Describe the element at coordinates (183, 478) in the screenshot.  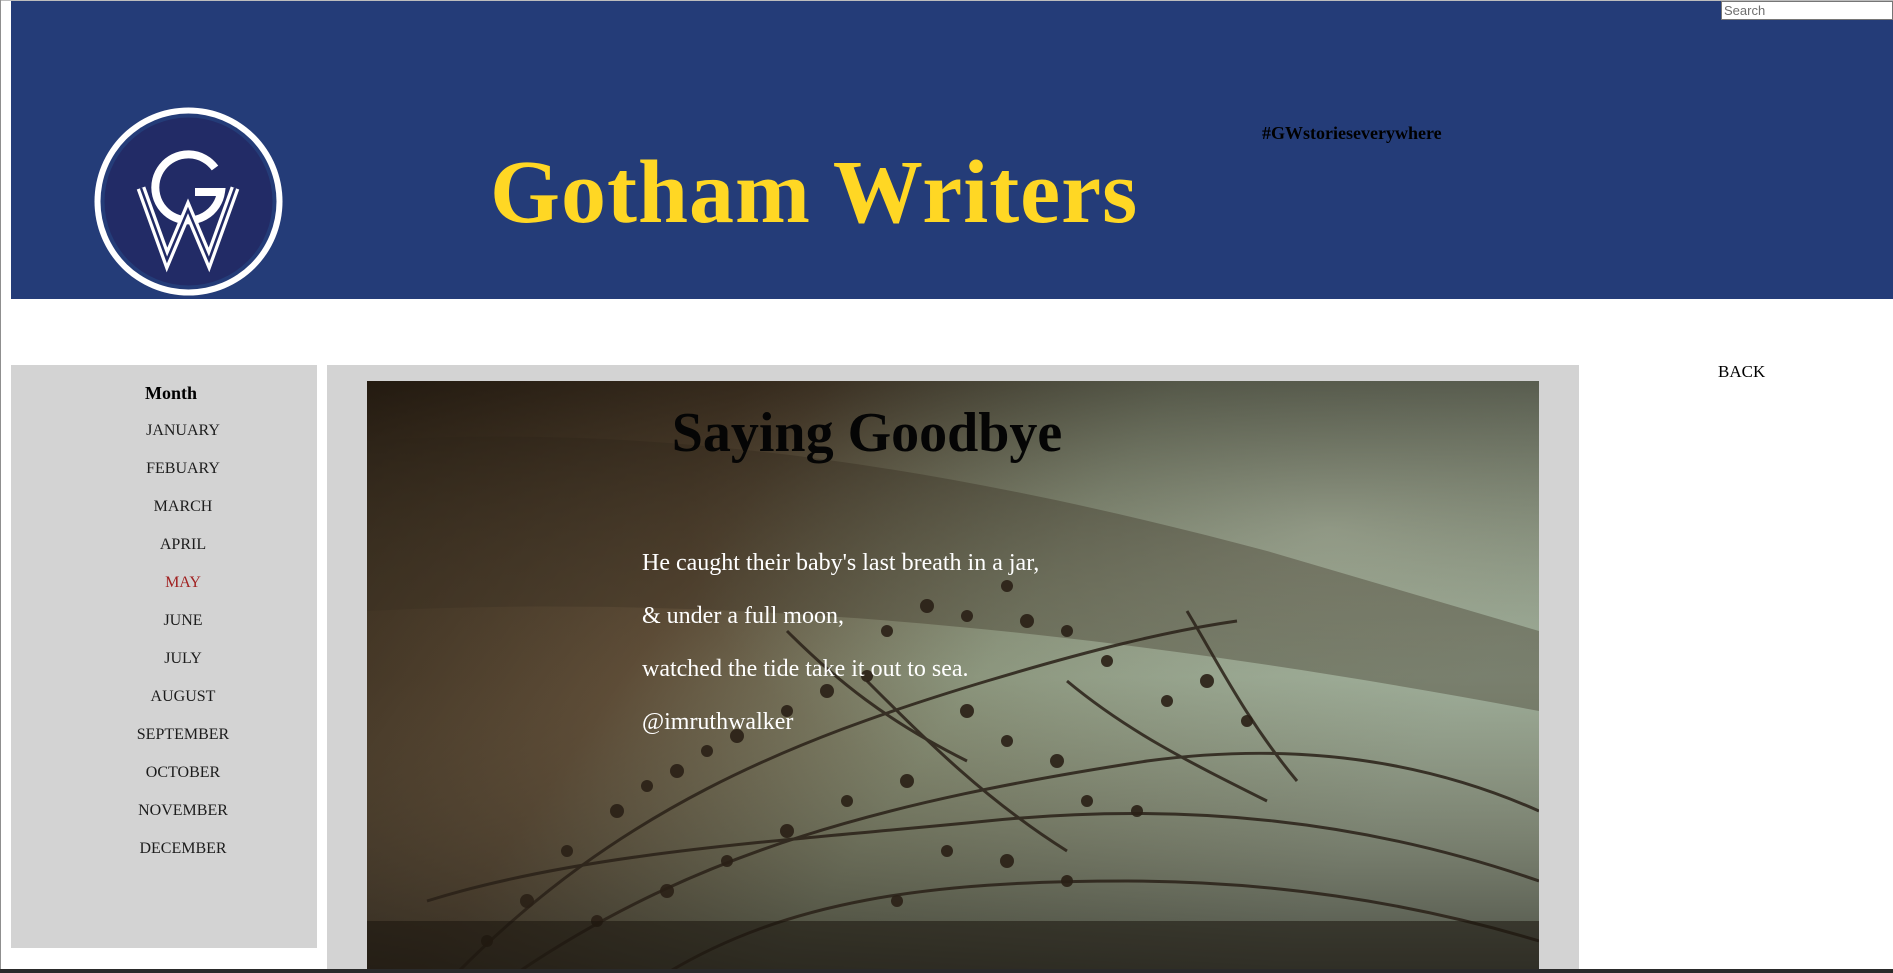
I see `month-item-february: FEBUARY` at that location.